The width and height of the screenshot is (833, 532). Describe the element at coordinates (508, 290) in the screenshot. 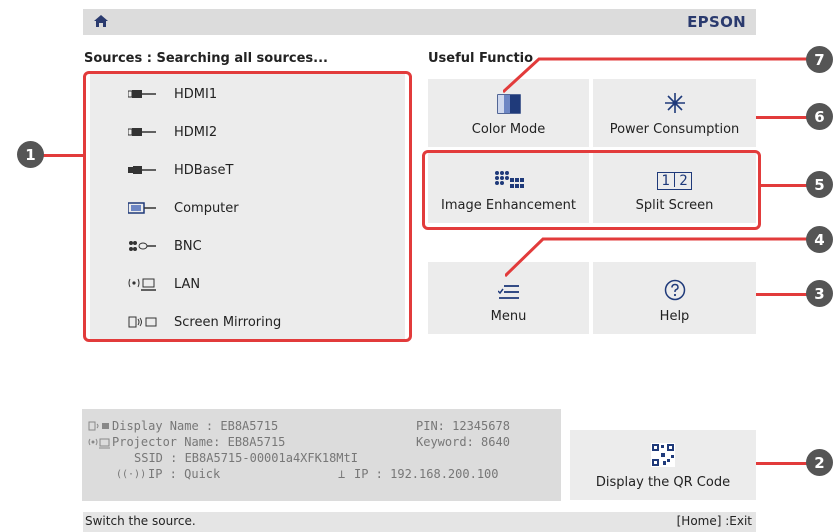

I see `menu-icon` at that location.